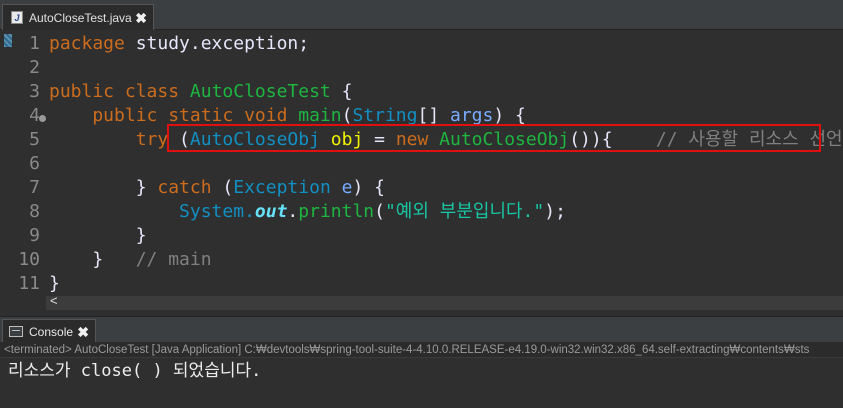  I want to click on scroll-left-icon: <, so click(54, 301).